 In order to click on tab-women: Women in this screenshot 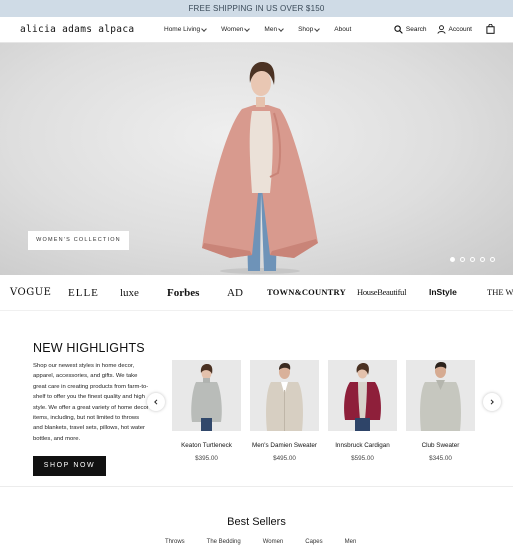, I will do `click(273, 542)`.